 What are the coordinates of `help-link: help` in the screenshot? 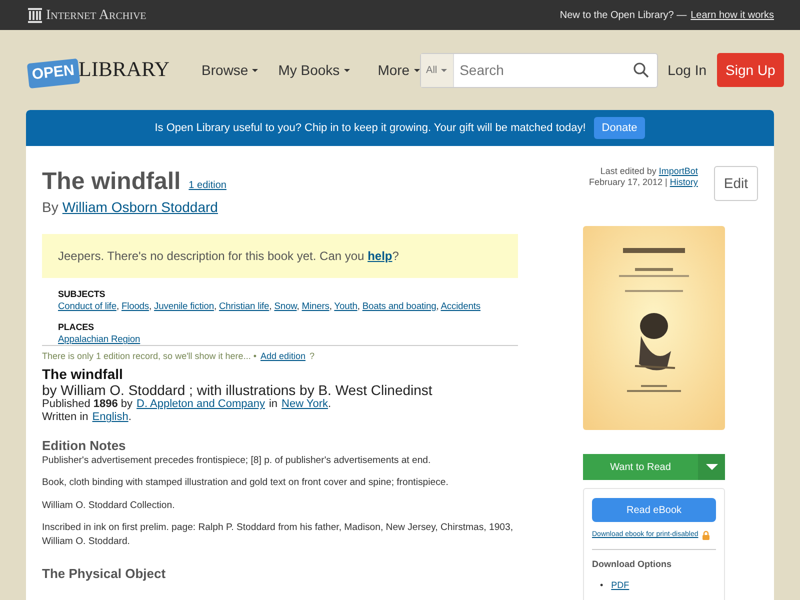 It's located at (380, 255).